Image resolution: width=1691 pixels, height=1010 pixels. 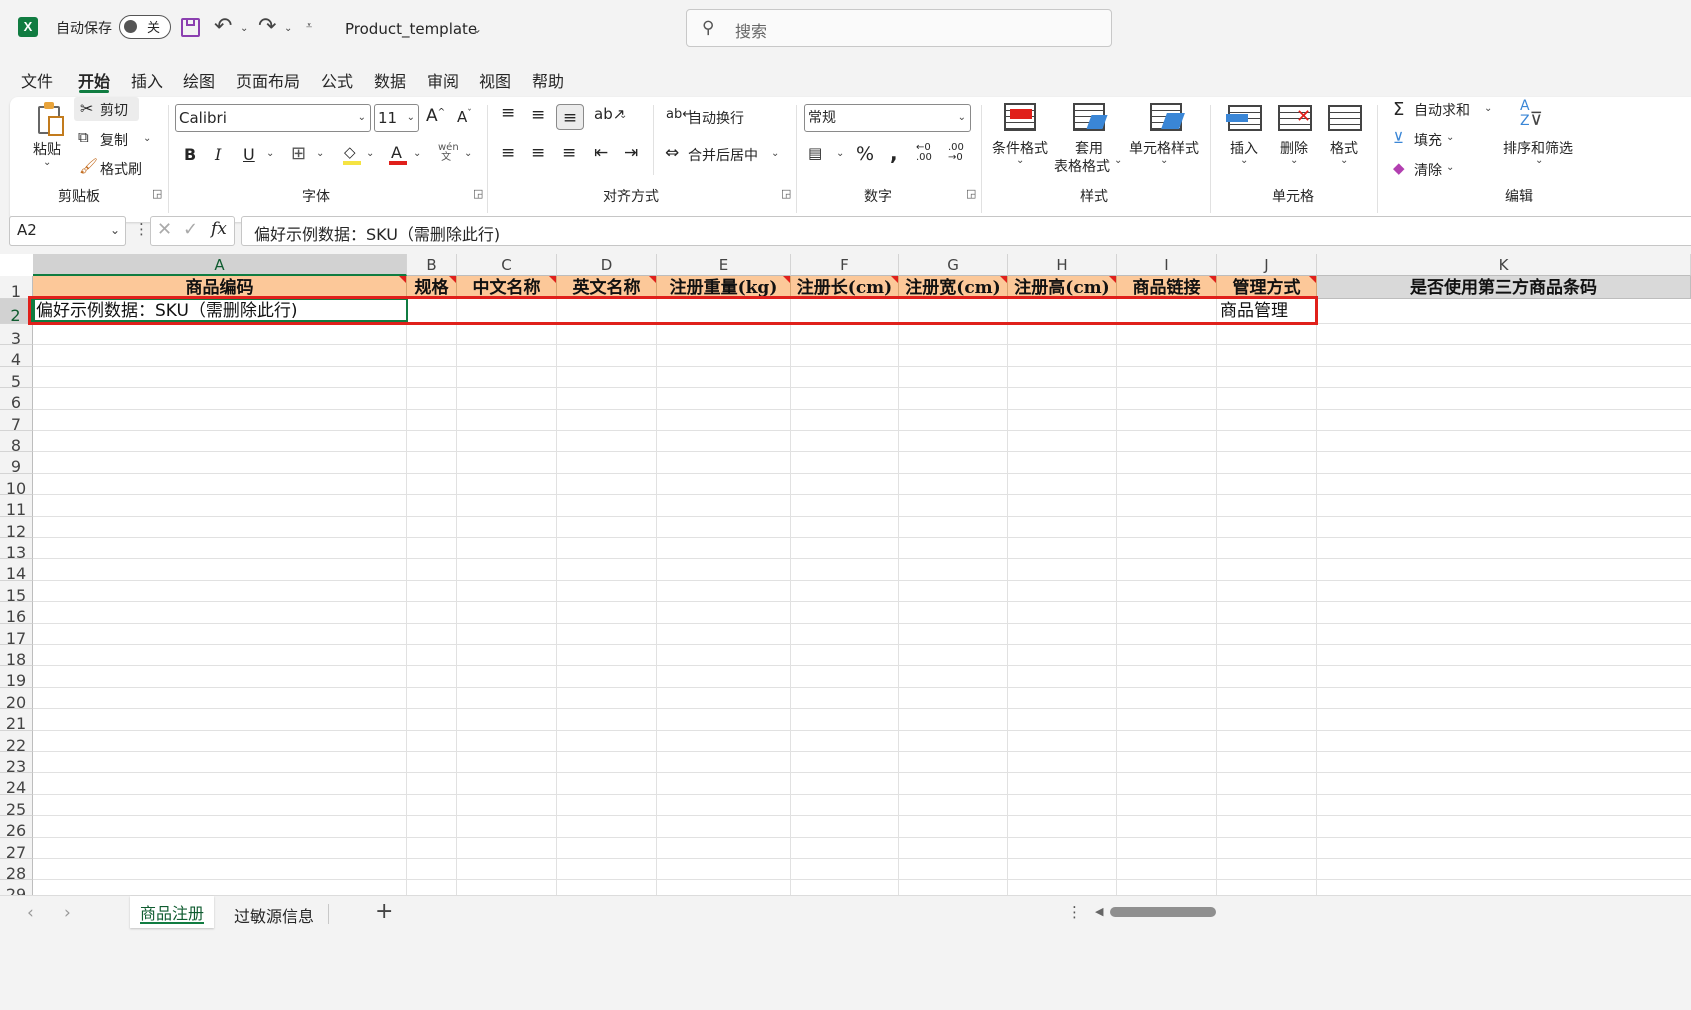 What do you see at coordinates (1163, 912) in the screenshot?
I see `horizontal-scrollbar-thumb` at bounding box center [1163, 912].